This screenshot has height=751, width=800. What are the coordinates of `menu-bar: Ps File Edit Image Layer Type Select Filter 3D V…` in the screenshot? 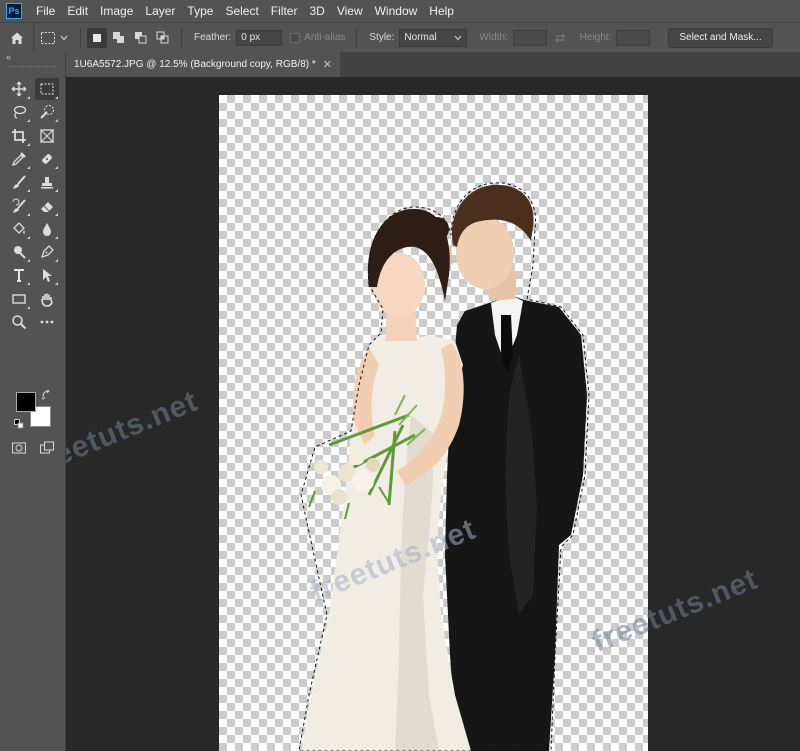 It's located at (400, 11).